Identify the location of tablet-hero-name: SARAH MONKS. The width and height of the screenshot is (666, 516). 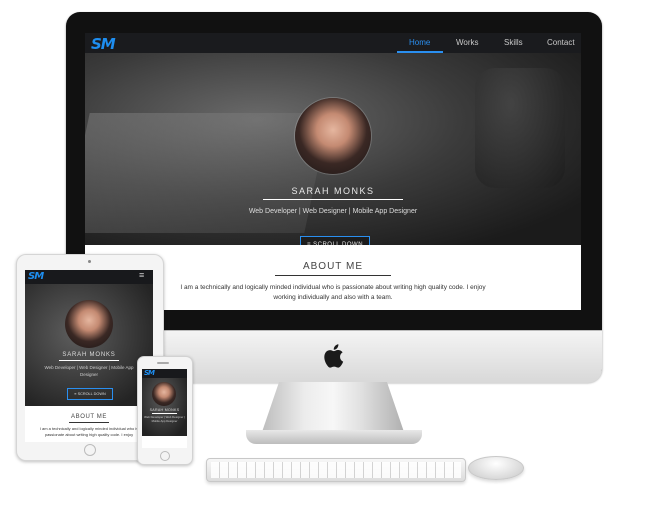
(89, 355).